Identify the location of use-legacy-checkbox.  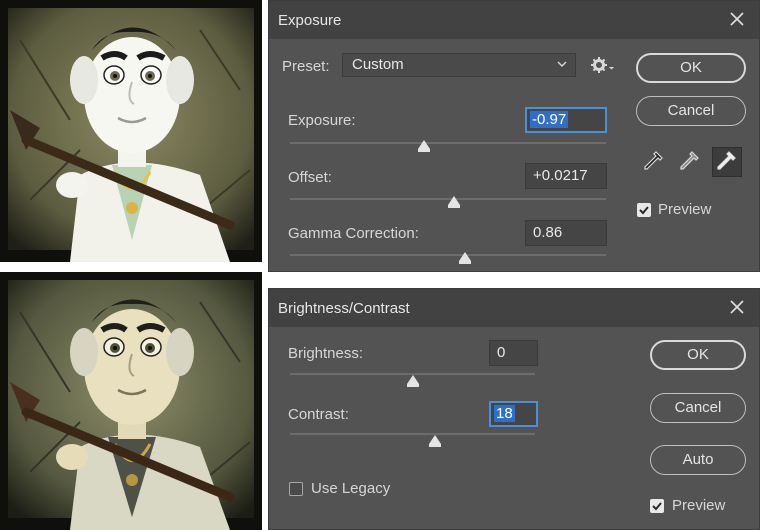
(296, 489).